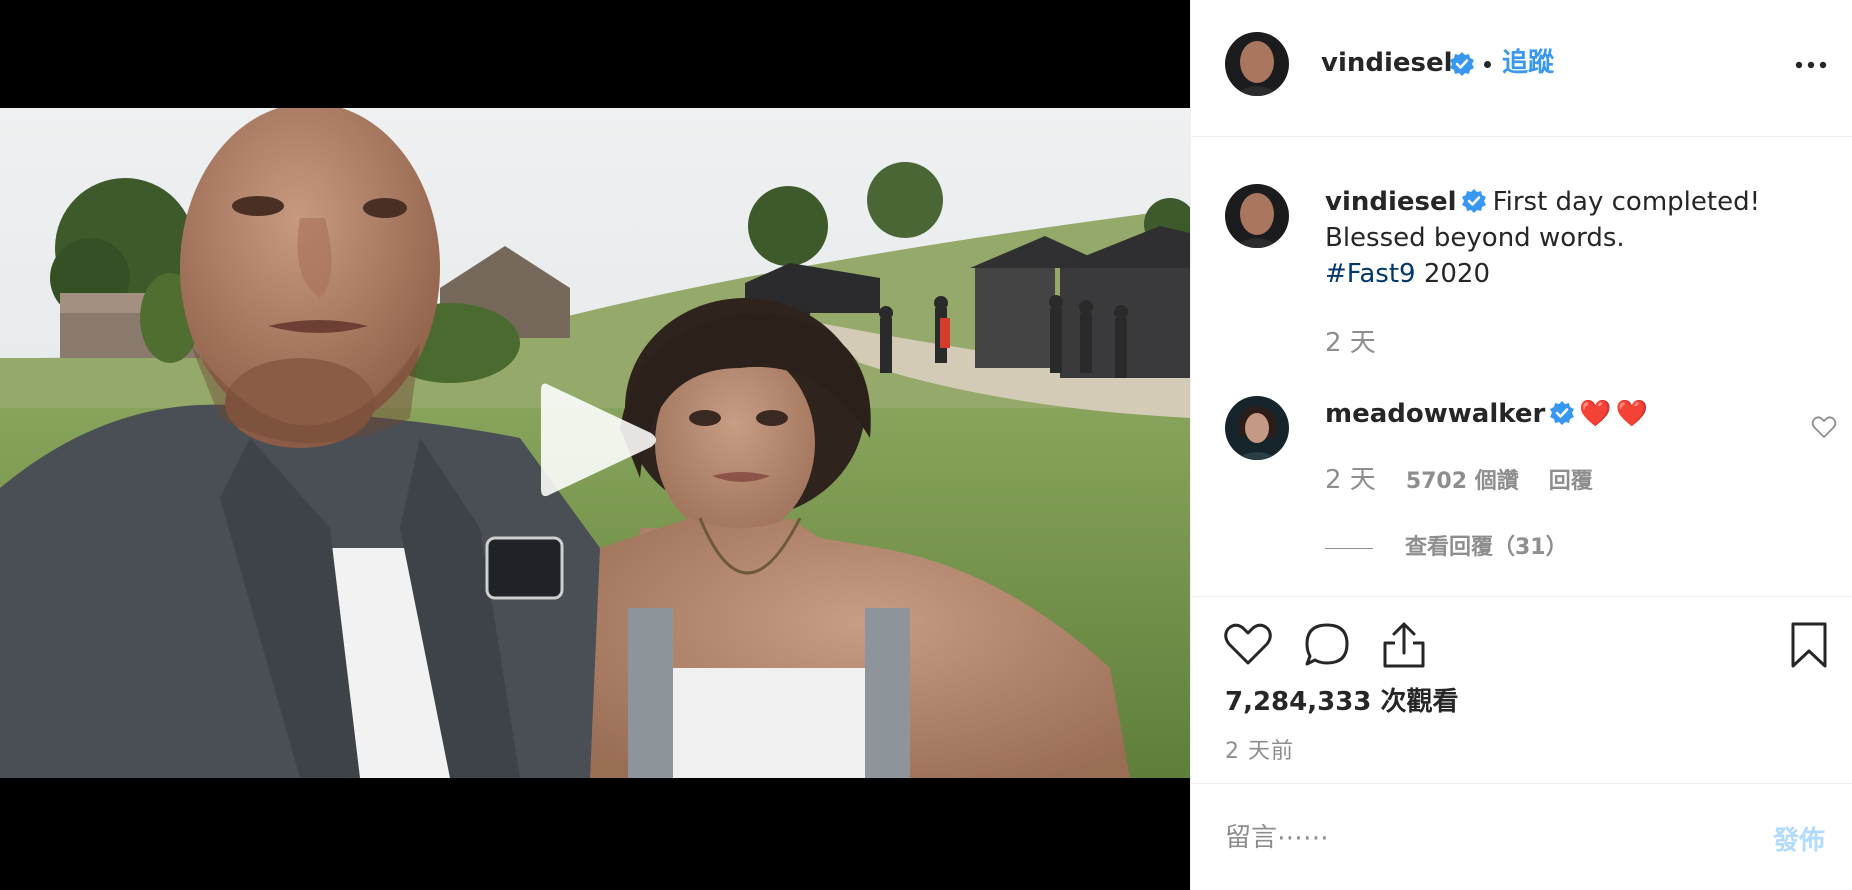 Image resolution: width=1852 pixels, height=890 pixels. What do you see at coordinates (1257, 216) in the screenshot?
I see `caption-author-avatar` at bounding box center [1257, 216].